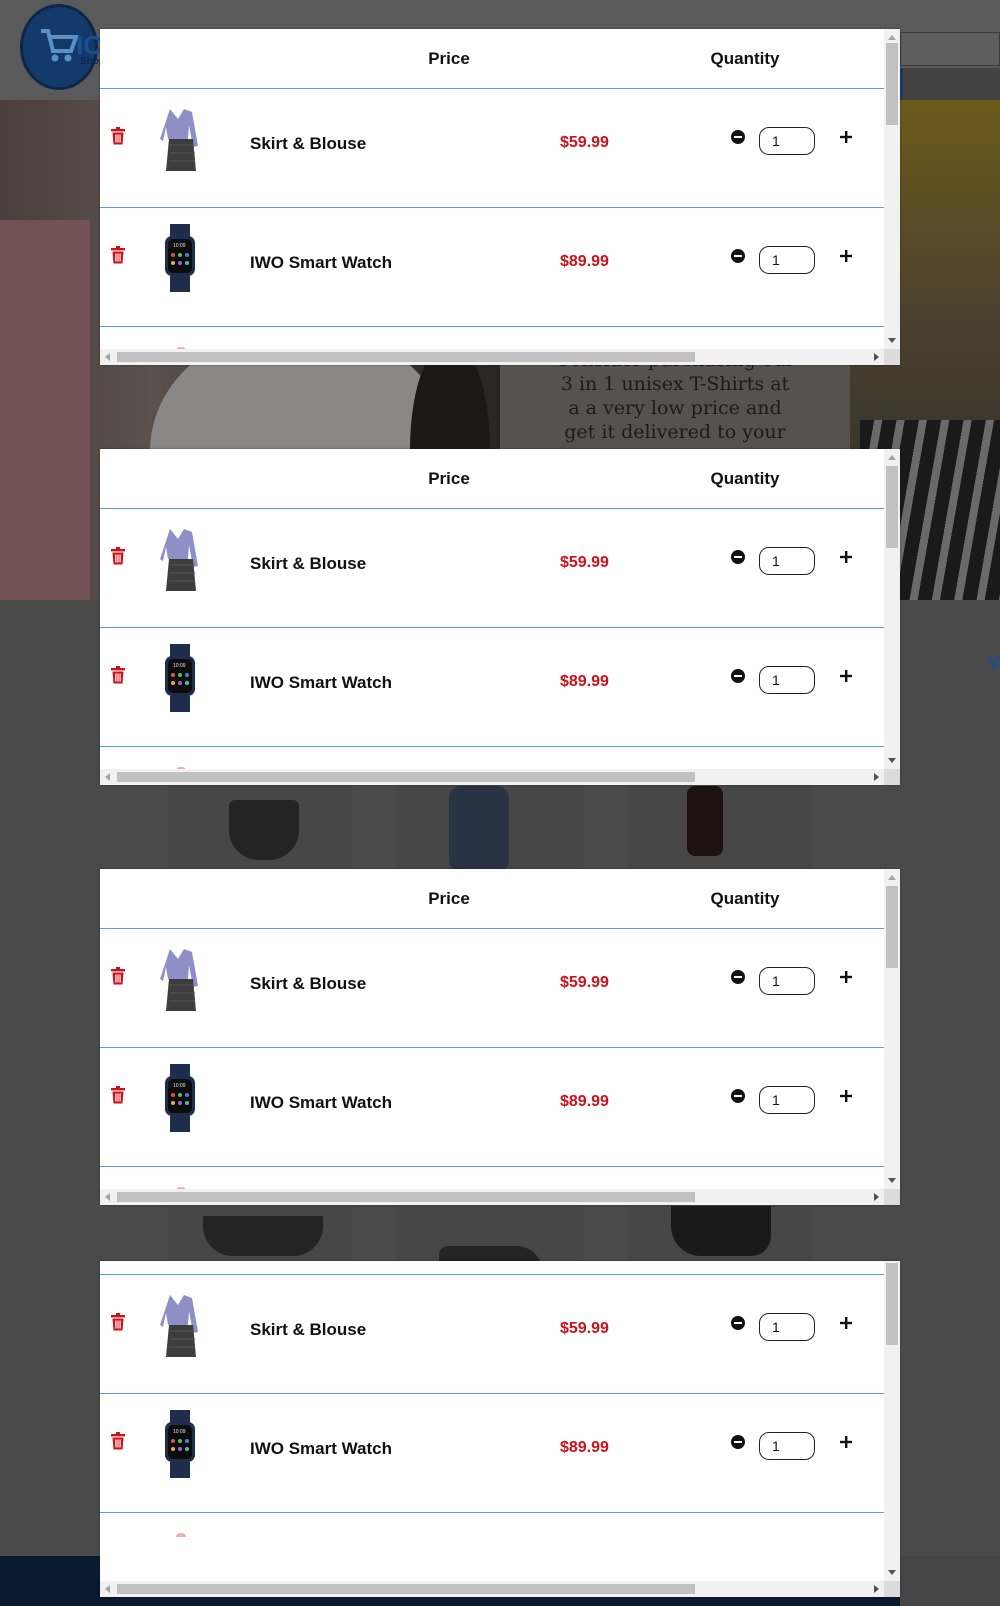  What do you see at coordinates (179, 1432) in the screenshot?
I see `svg-text: 10:09` at bounding box center [179, 1432].